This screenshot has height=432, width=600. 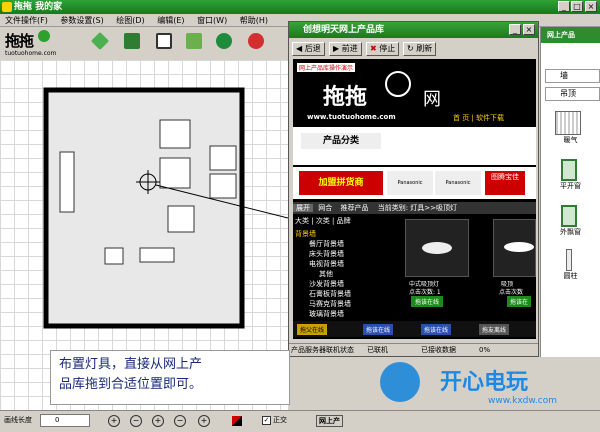 What do you see at coordinates (570, 140) in the screenshot?
I see `item-radiator: 暖气` at bounding box center [570, 140].